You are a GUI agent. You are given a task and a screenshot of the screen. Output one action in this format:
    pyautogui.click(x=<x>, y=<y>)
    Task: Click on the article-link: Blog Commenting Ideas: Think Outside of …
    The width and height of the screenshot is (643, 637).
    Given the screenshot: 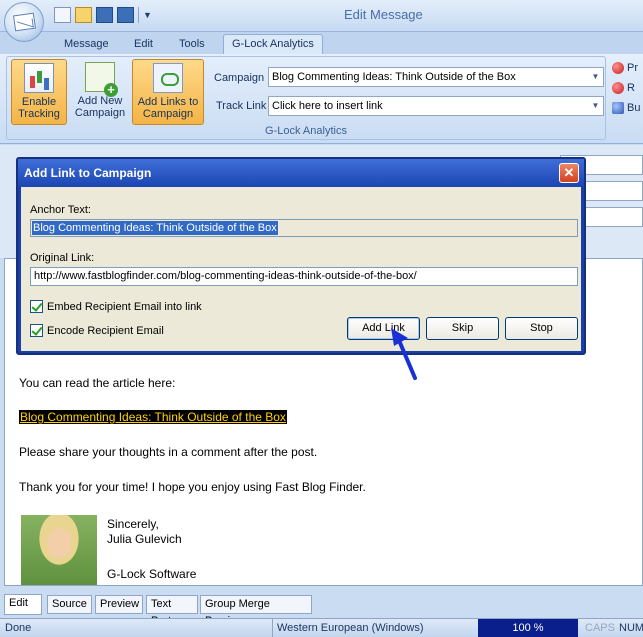 What is the action you would take?
    pyautogui.click(x=153, y=417)
    